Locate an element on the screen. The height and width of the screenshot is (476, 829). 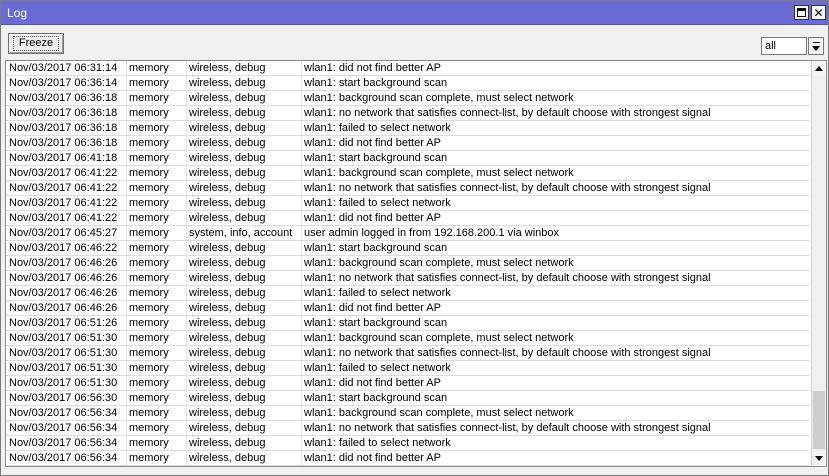
freeze-button-label: Freeze is located at coordinates (36, 43).